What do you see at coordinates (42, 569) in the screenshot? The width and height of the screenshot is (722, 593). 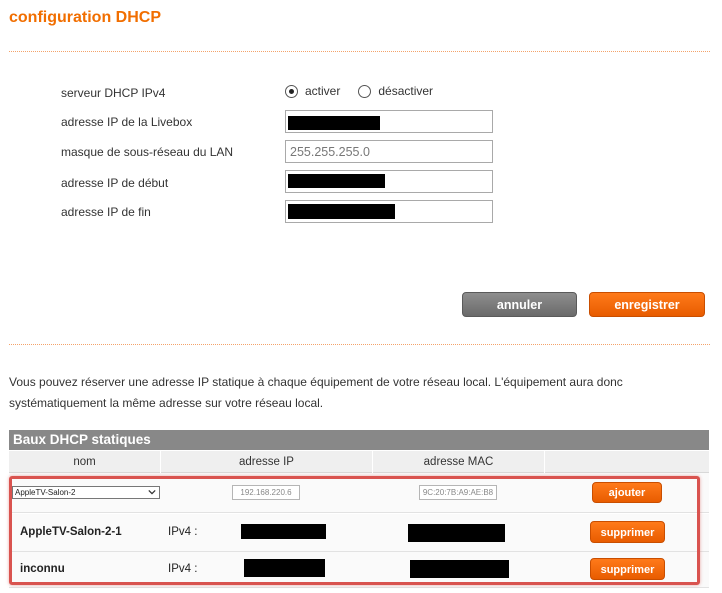 I see `lease-name: inconnu` at bounding box center [42, 569].